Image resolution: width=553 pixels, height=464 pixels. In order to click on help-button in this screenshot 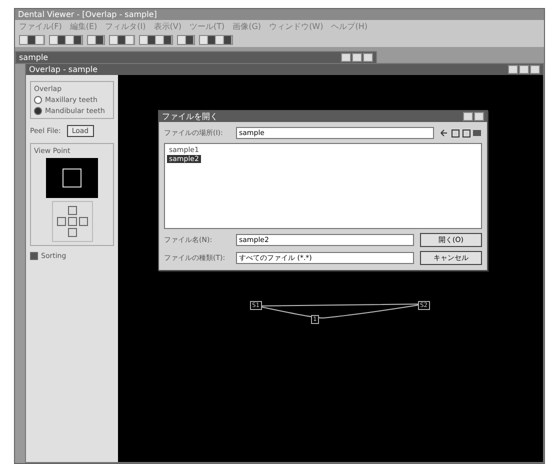, I will do `click(468, 116)`.